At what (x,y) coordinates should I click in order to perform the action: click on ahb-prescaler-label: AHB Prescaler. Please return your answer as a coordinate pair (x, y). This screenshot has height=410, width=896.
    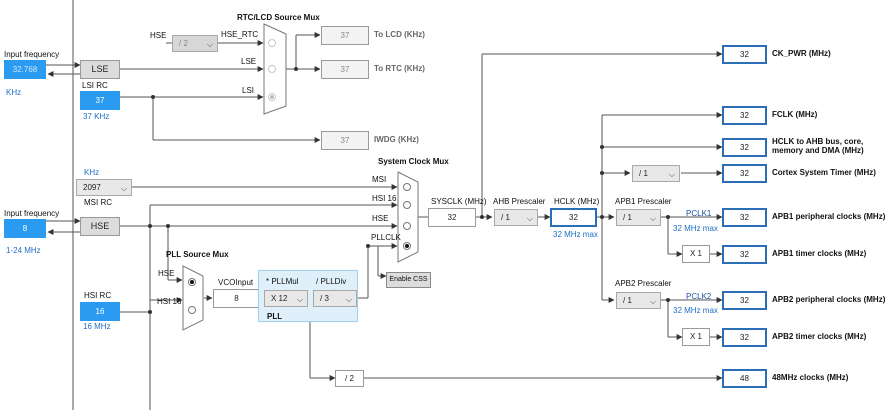
    Looking at the image, I should click on (519, 201).